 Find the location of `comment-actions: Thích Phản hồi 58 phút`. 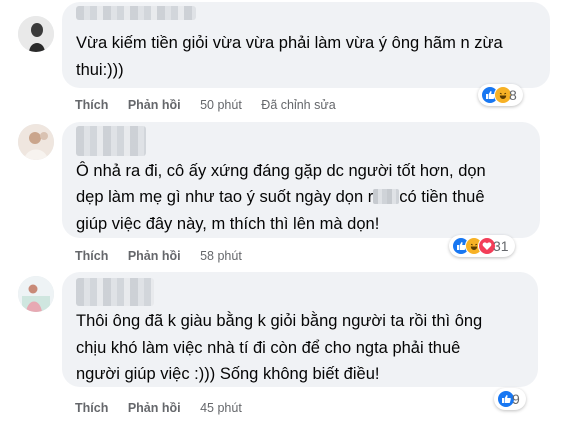

comment-actions: Thích Phản hồi 58 phút is located at coordinates (166, 256).